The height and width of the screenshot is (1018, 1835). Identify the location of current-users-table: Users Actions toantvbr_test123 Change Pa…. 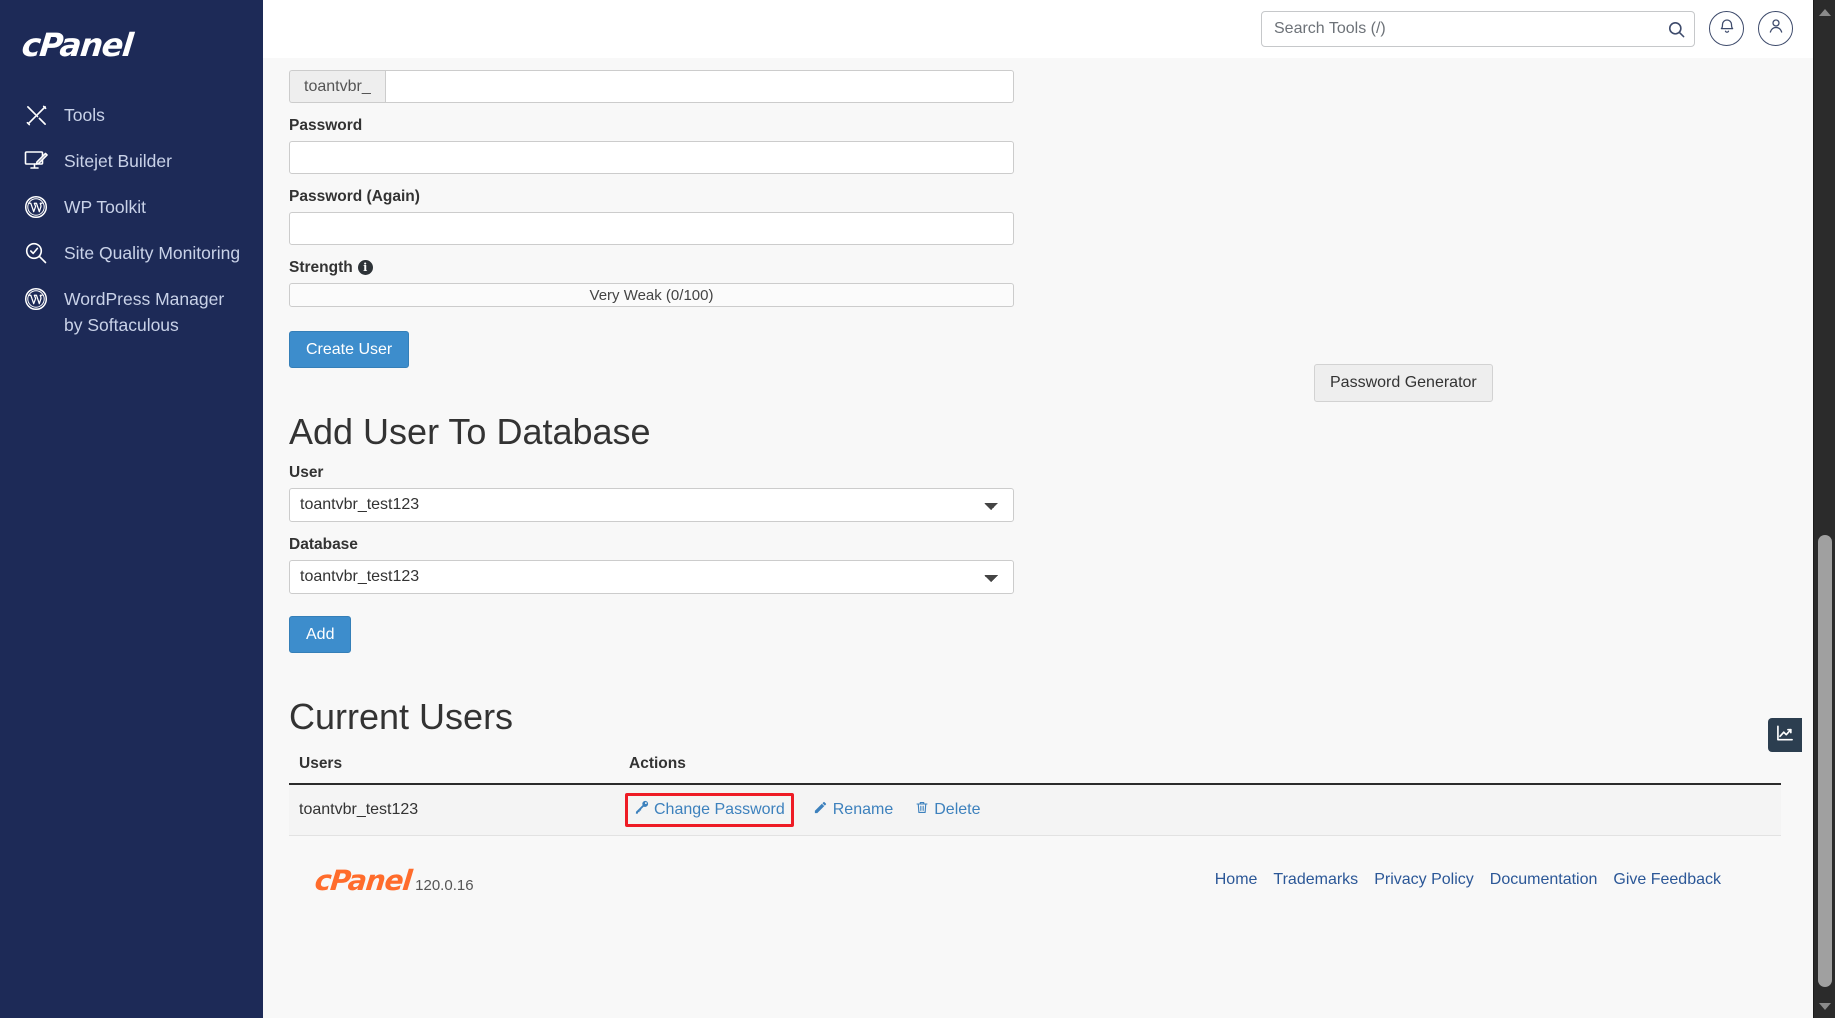
(1035, 792).